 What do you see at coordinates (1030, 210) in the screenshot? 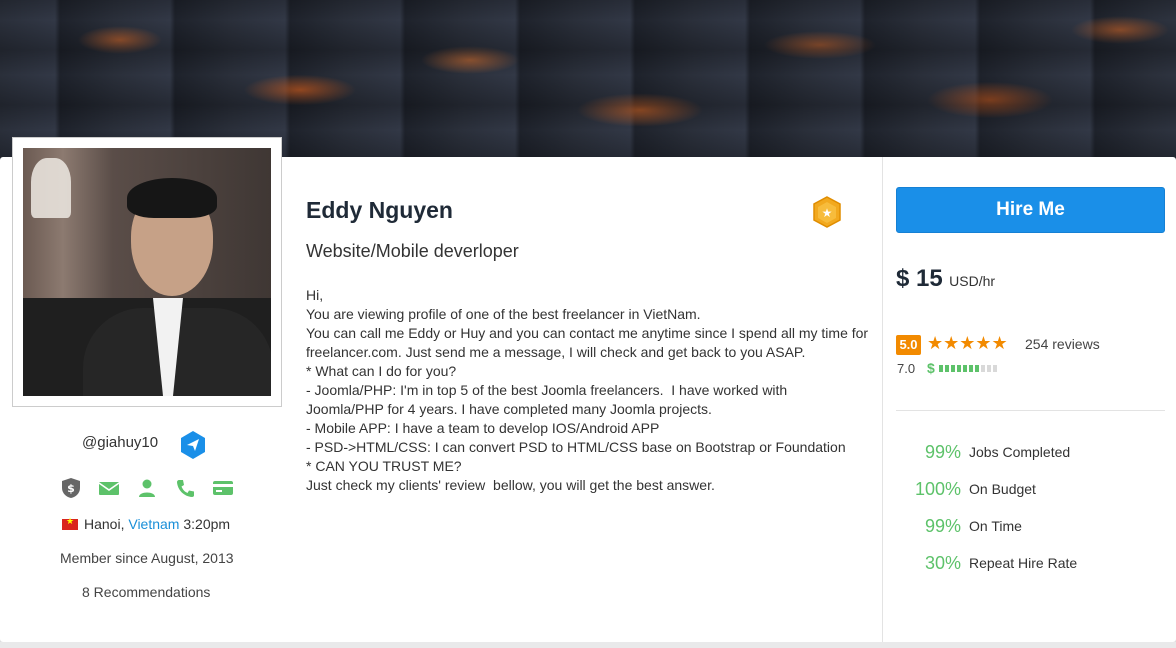
I see `hire-me-button: Hire Me` at bounding box center [1030, 210].